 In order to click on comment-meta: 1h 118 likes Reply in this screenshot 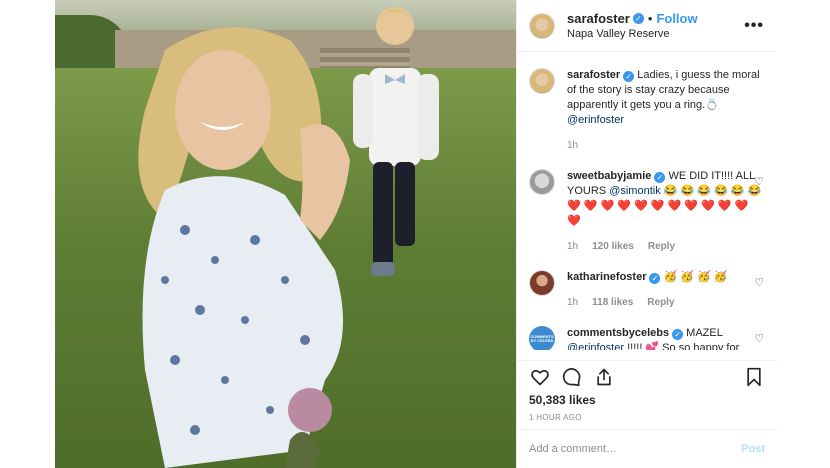, I will do `click(665, 302)`.